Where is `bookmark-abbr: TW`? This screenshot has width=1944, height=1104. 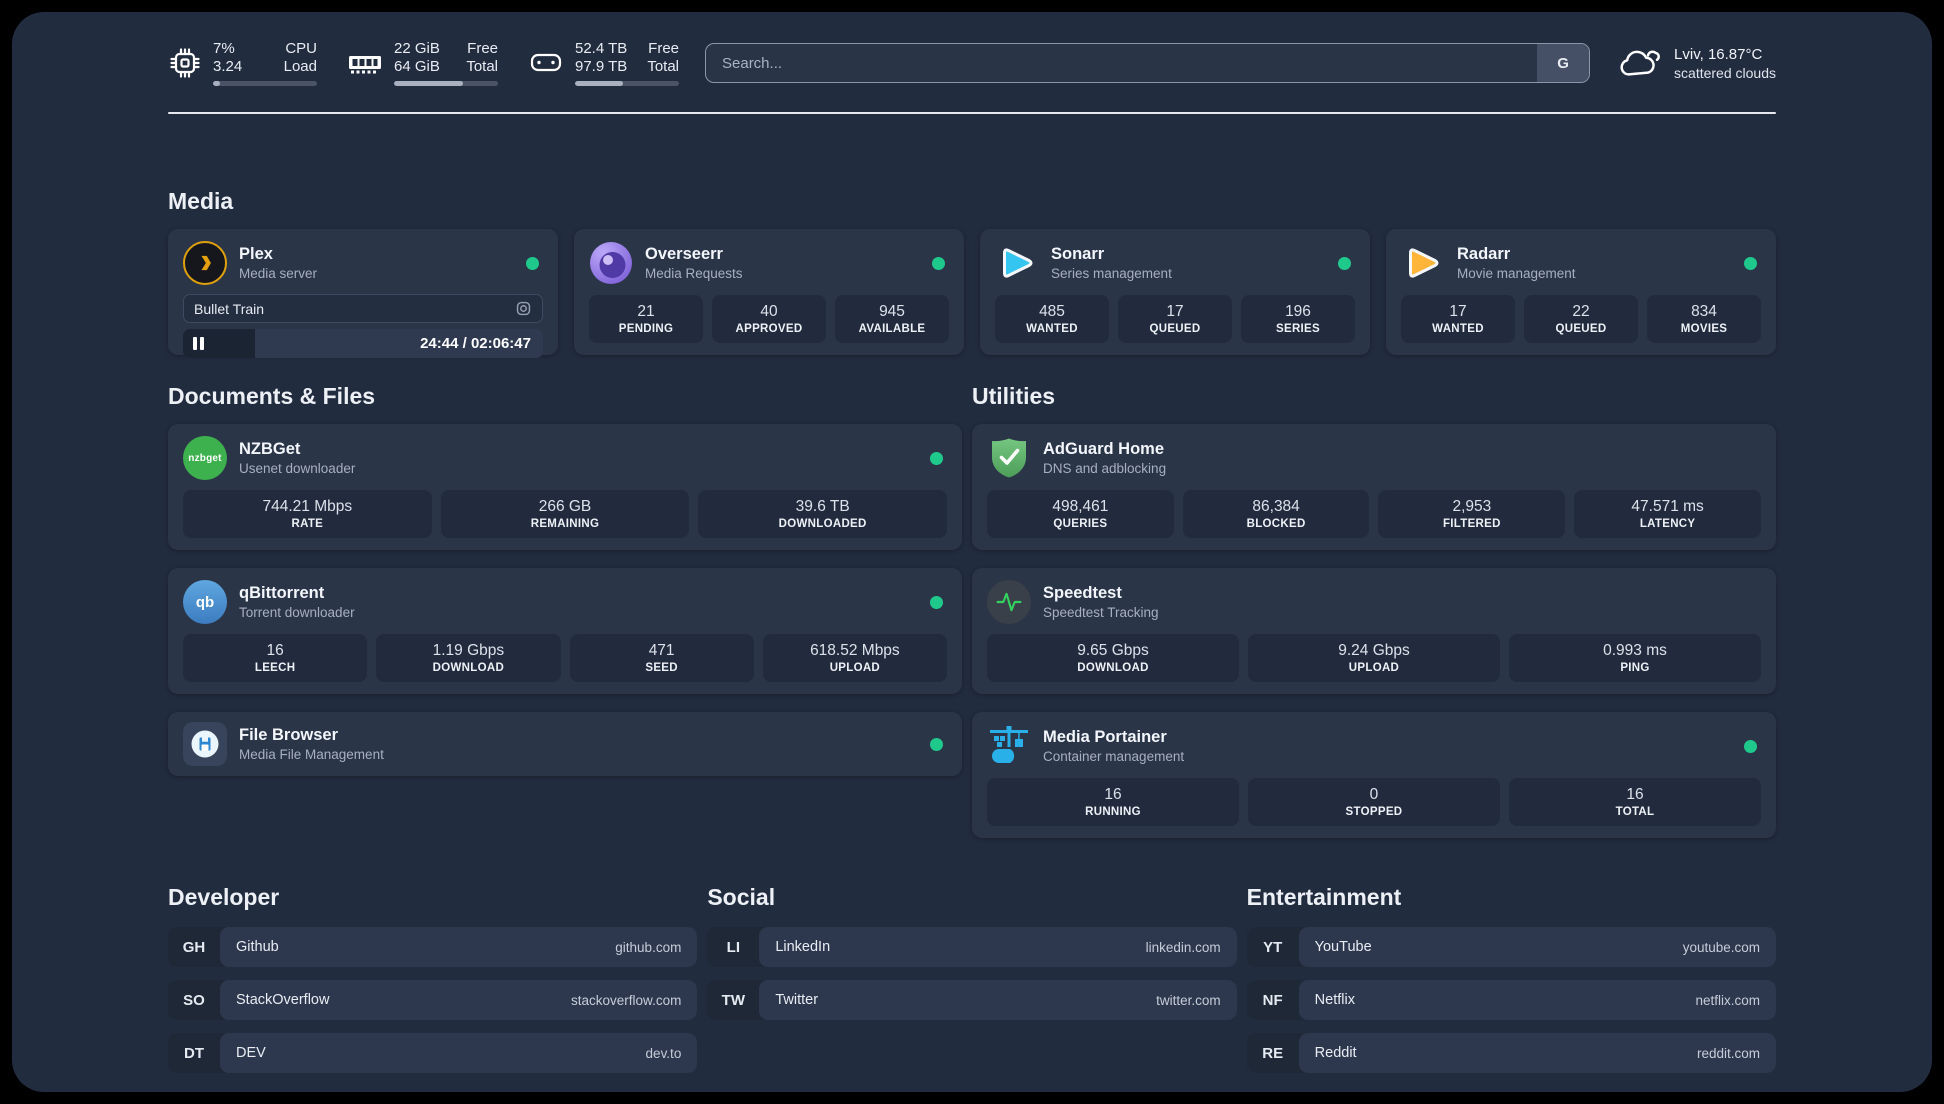 bookmark-abbr: TW is located at coordinates (733, 1000).